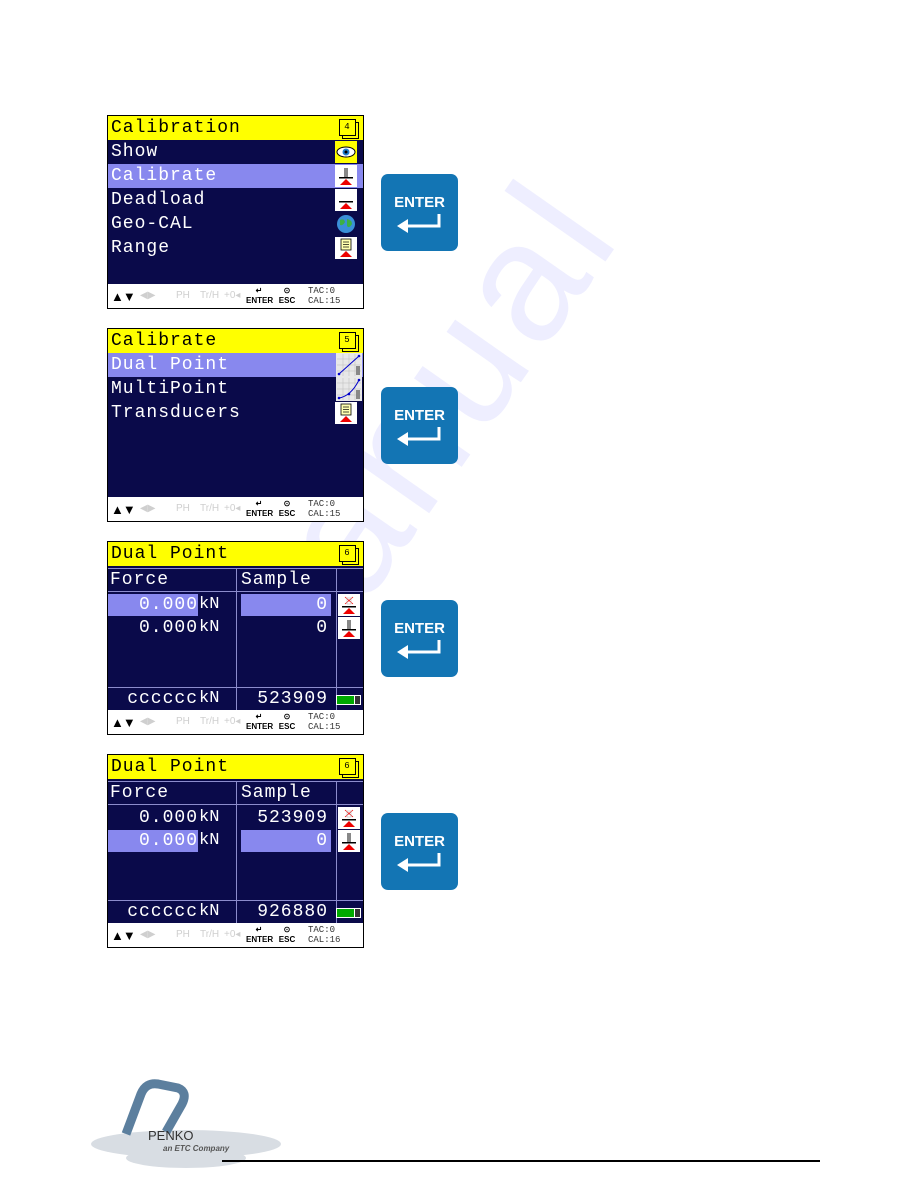  I want to click on range-document-icon, so click(346, 248).